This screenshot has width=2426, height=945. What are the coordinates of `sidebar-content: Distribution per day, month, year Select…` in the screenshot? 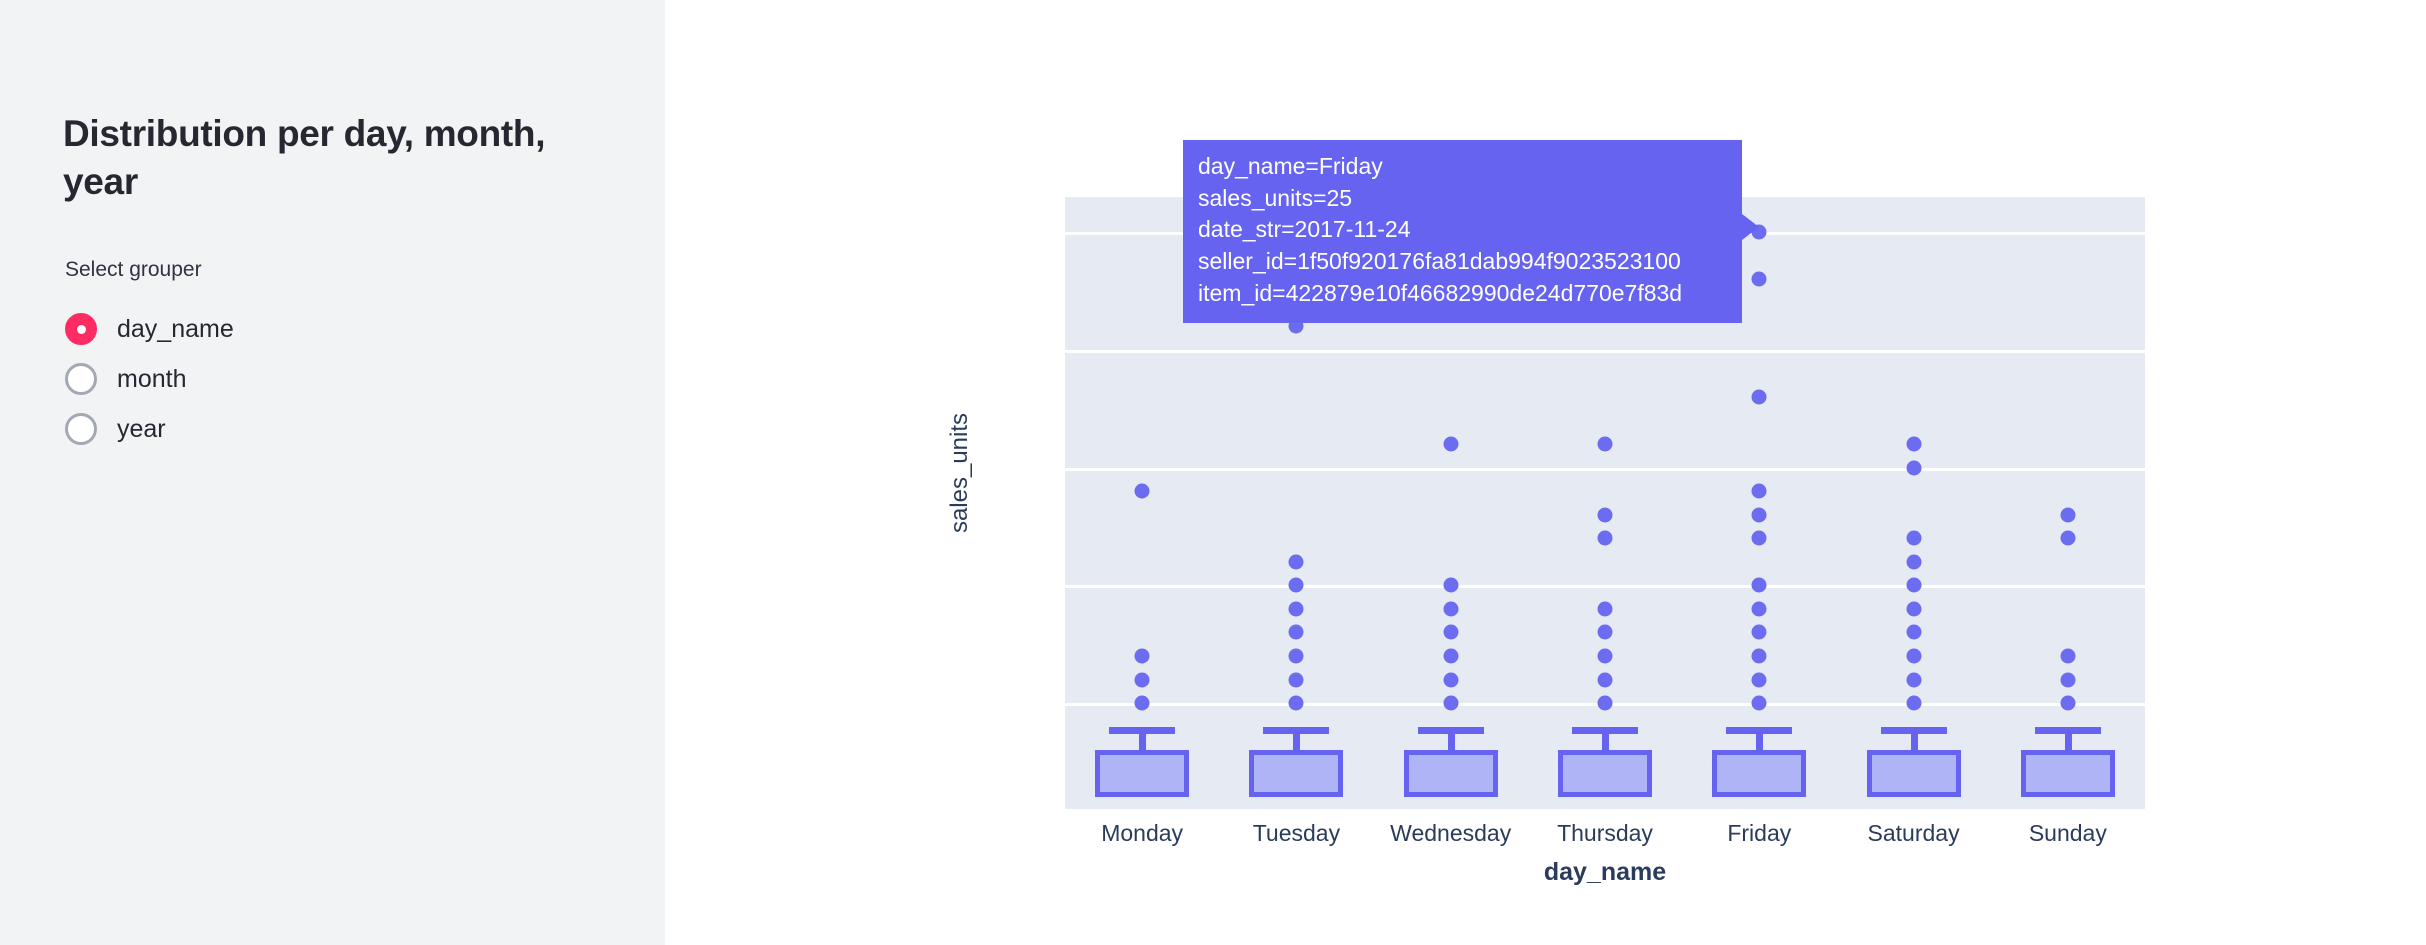 It's located at (332, 227).